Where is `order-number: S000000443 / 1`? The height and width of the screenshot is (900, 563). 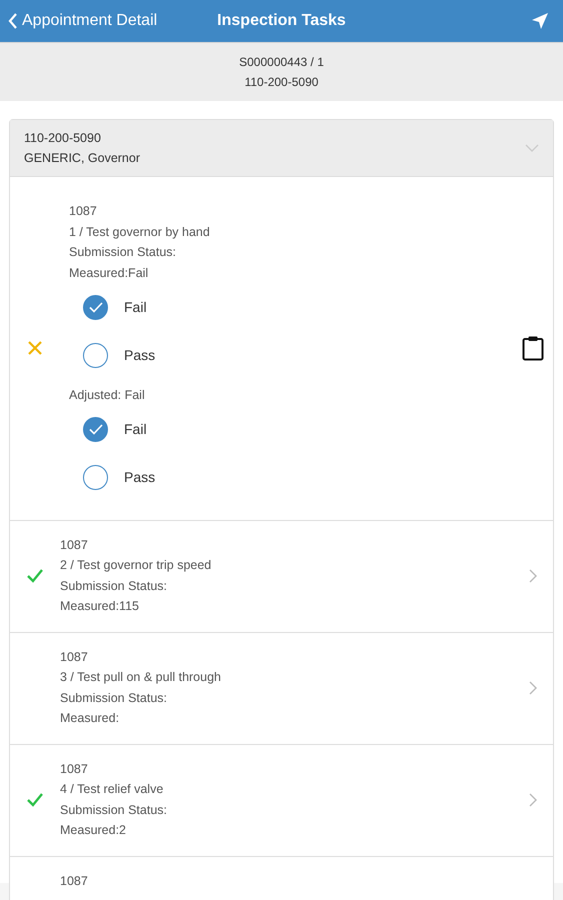
order-number: S000000443 / 1 is located at coordinates (281, 62).